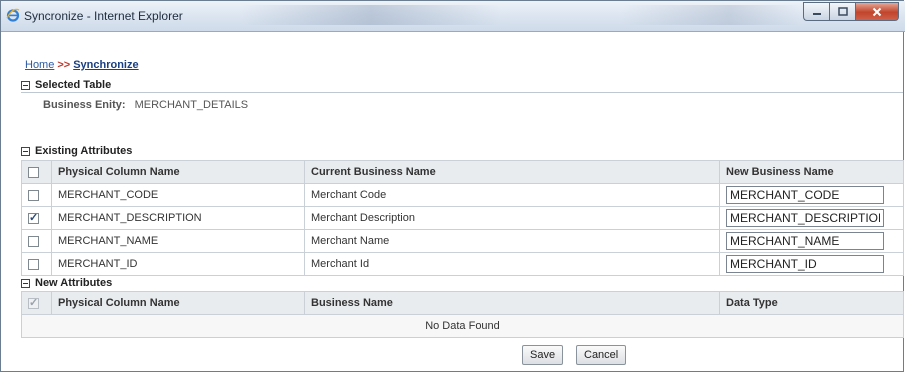  Describe the element at coordinates (178, 241) in the screenshot. I see `physical-column-name: MERCHANT_NAME` at that location.